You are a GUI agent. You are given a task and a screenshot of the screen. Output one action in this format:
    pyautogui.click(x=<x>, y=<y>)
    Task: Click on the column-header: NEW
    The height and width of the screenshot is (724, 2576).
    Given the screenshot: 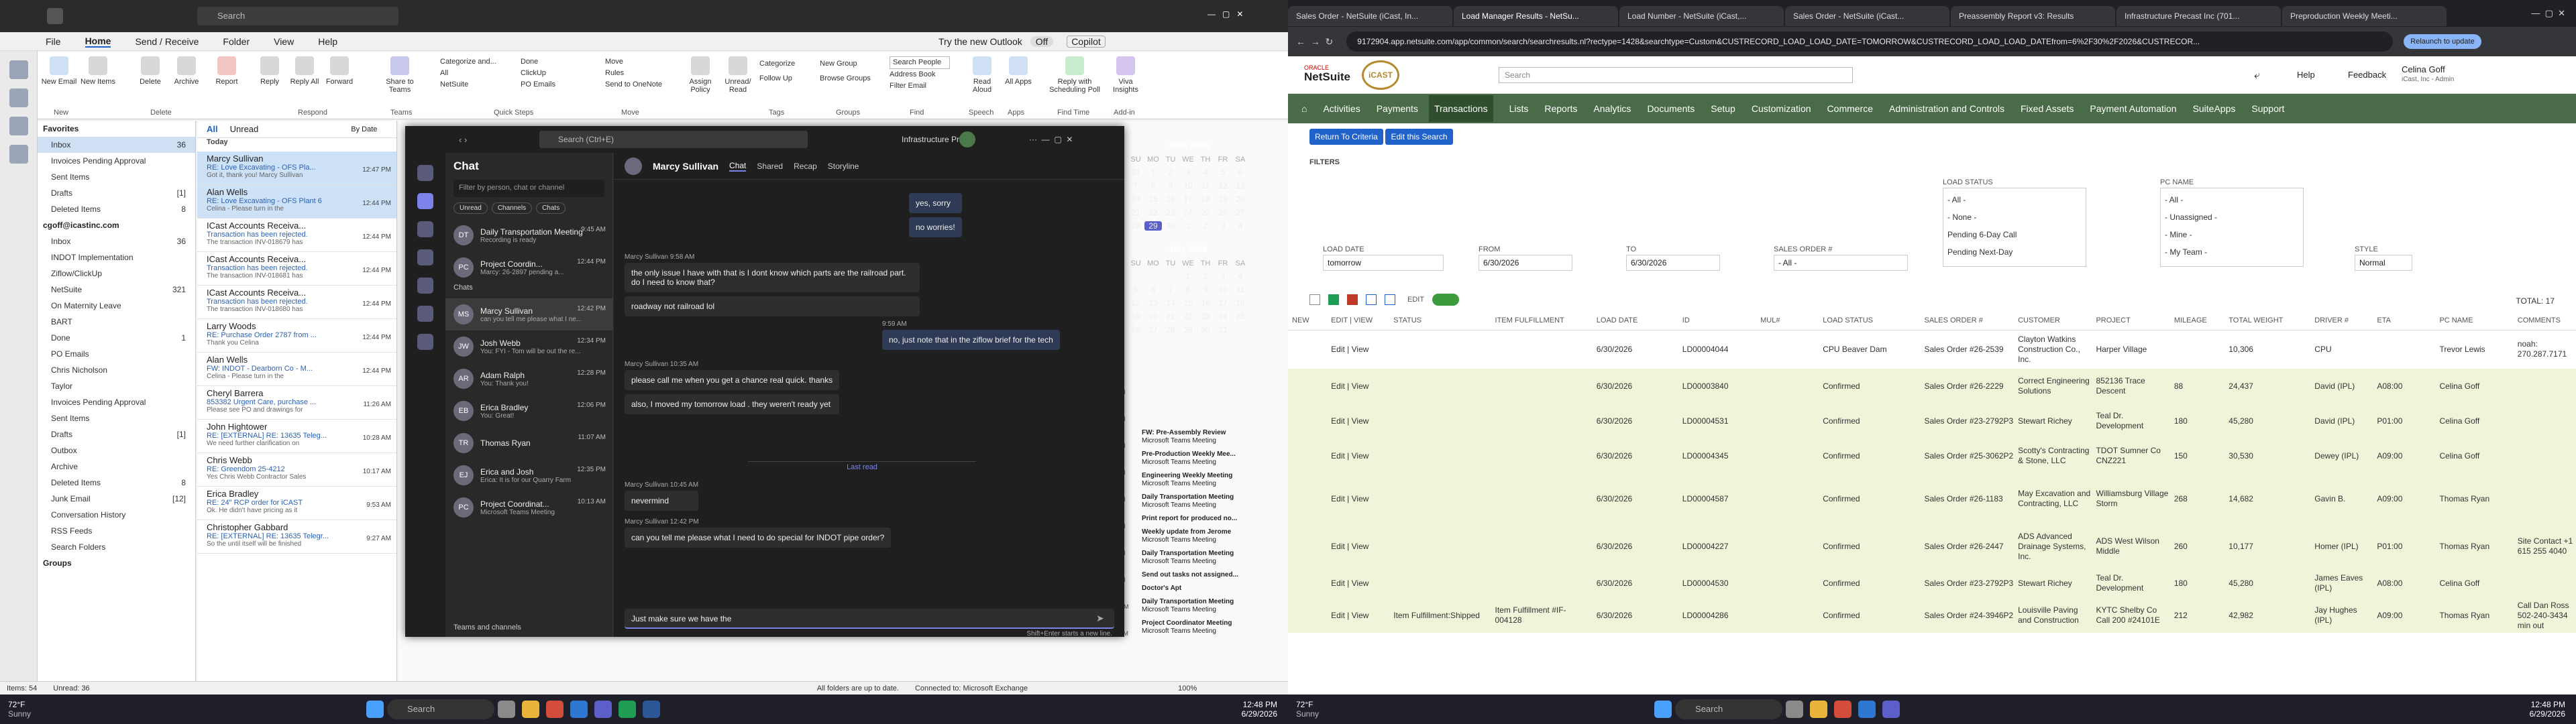 What is the action you would take?
    pyautogui.click(x=1308, y=320)
    